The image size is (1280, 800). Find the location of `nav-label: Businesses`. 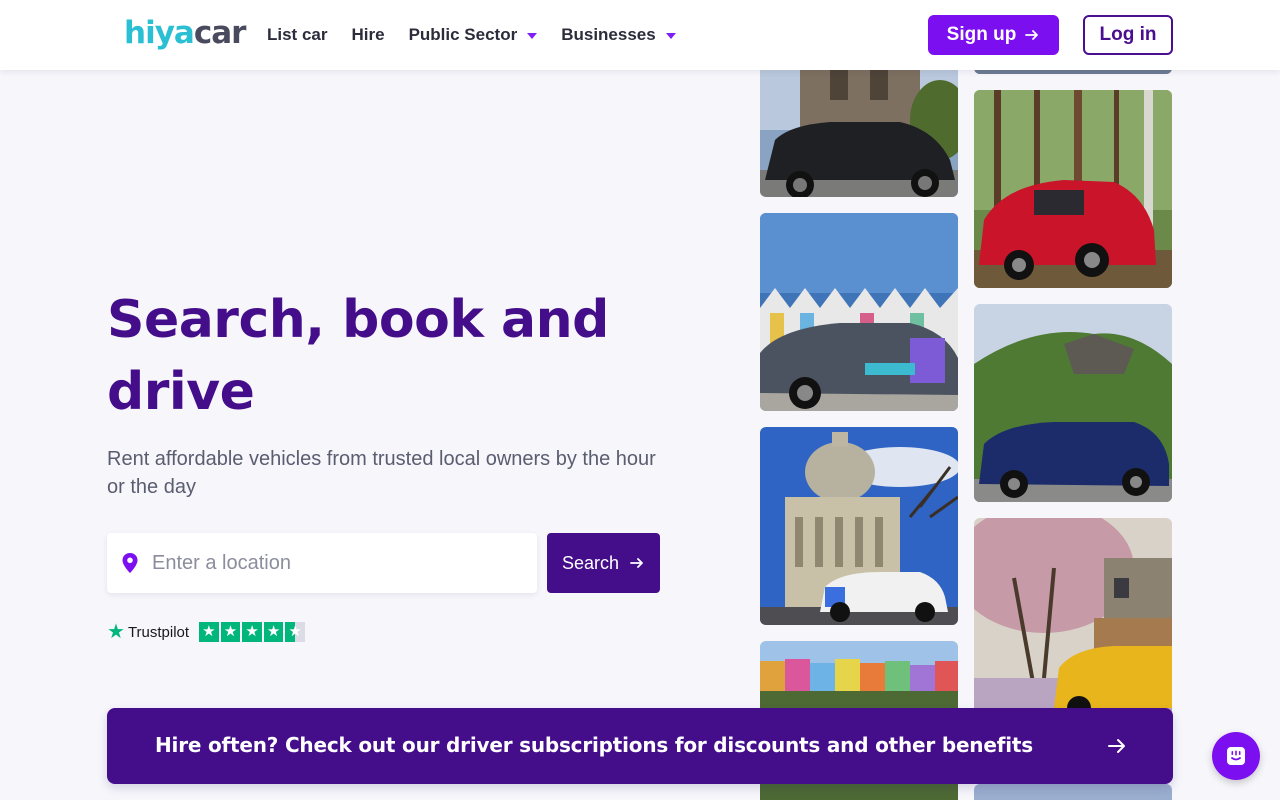

nav-label: Businesses is located at coordinates (608, 34).